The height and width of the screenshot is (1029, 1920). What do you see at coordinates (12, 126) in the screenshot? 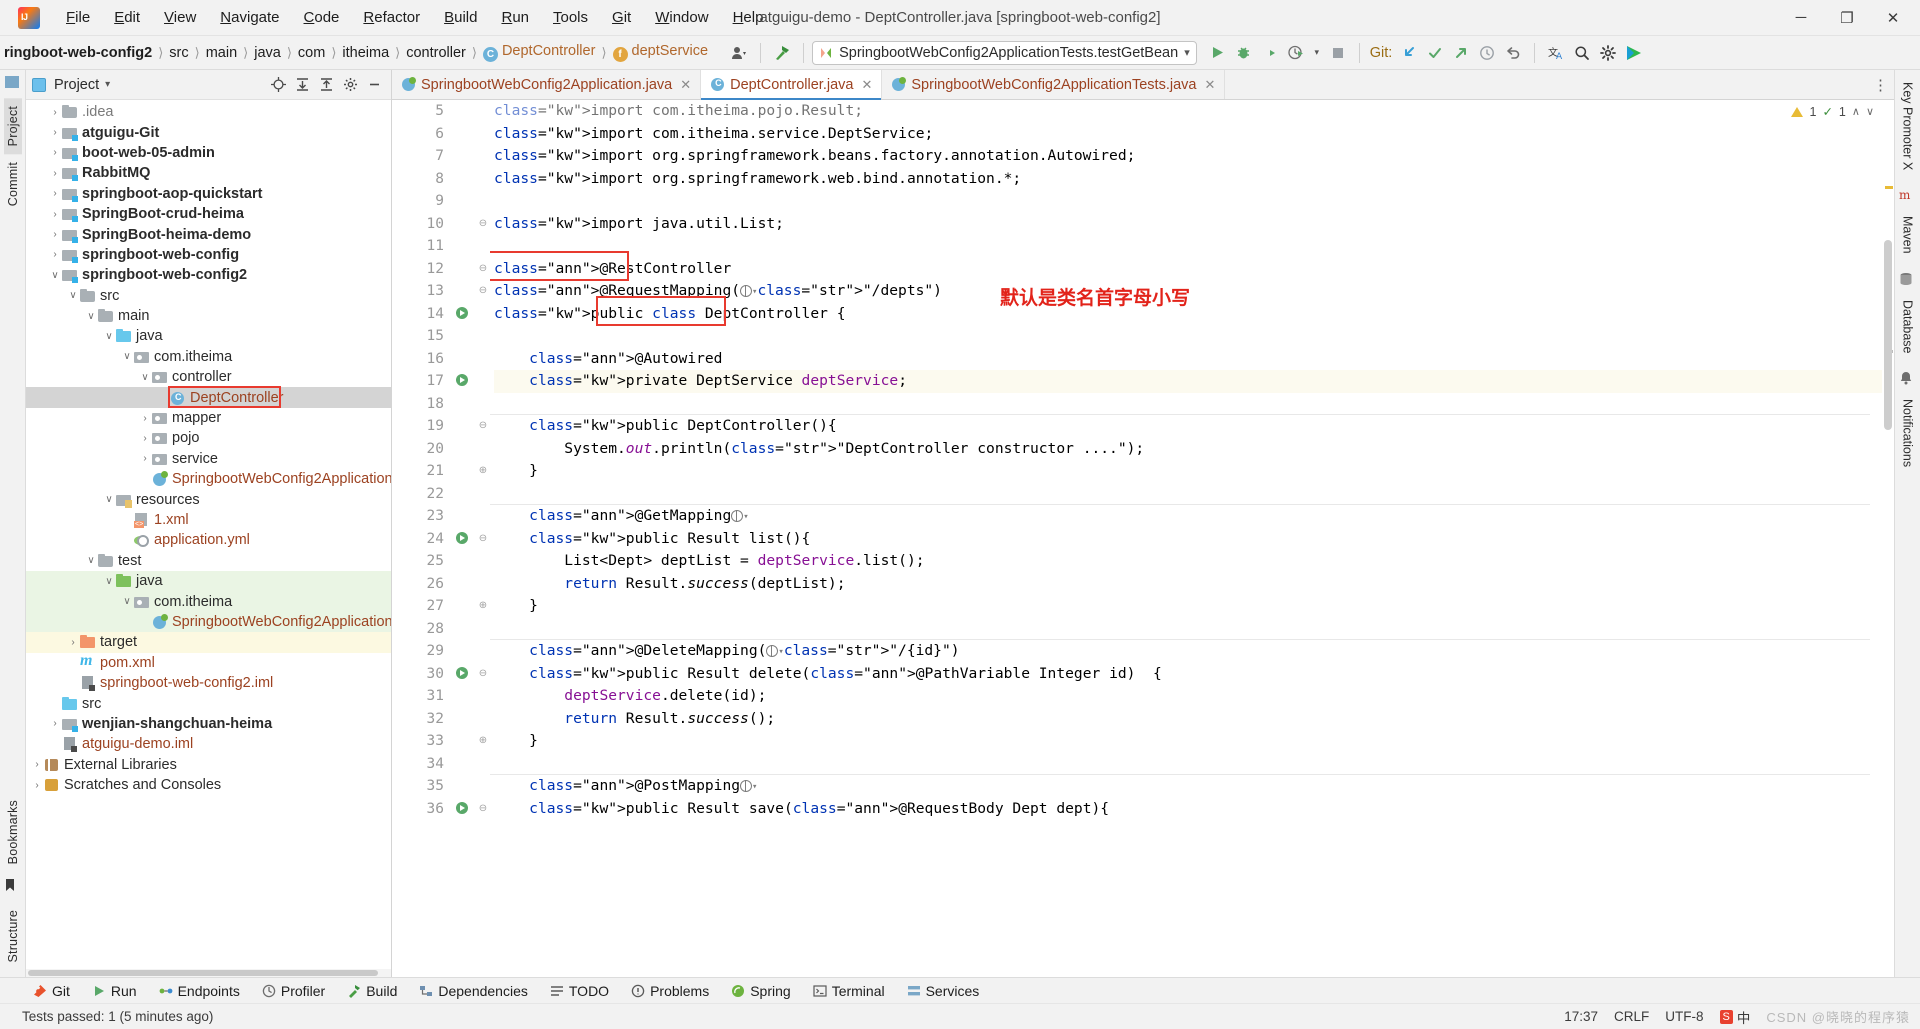
I see `sidebar-item-project: Project` at bounding box center [12, 126].